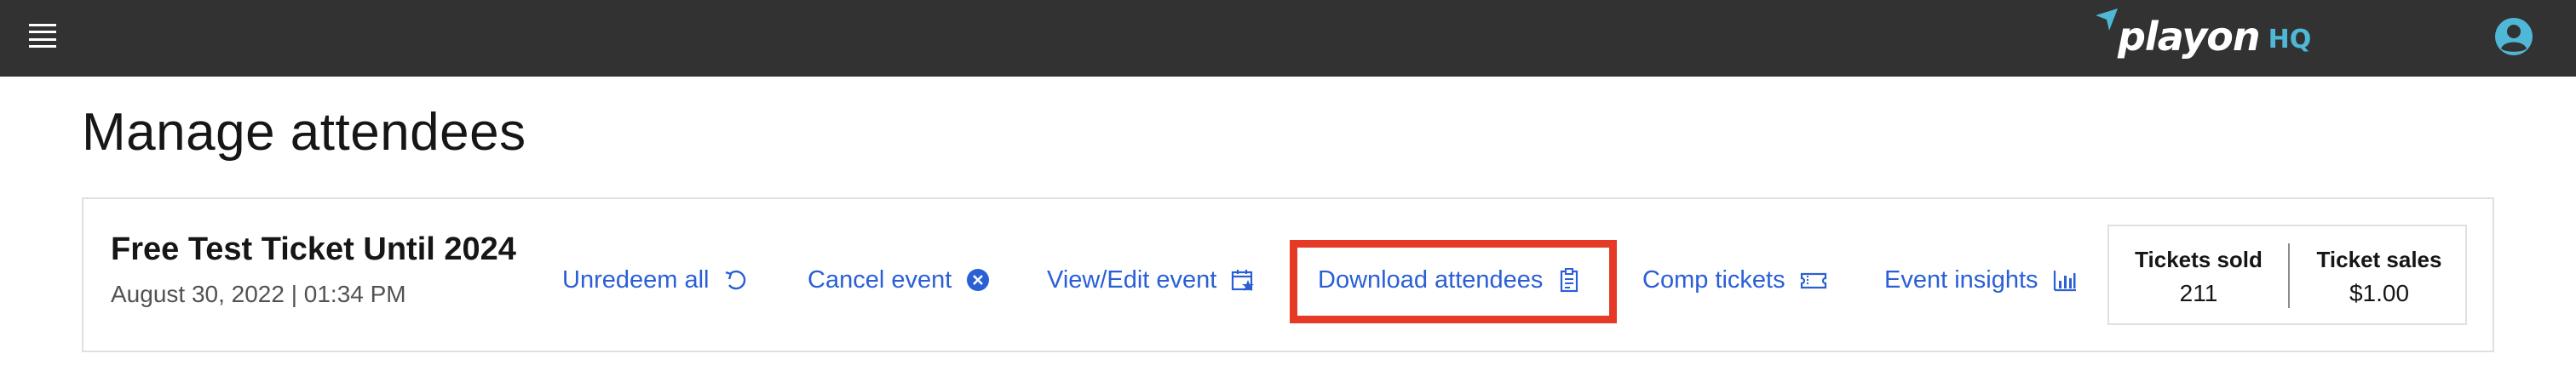 The width and height of the screenshot is (2576, 388). I want to click on calendar-star-icon, so click(1243, 280).